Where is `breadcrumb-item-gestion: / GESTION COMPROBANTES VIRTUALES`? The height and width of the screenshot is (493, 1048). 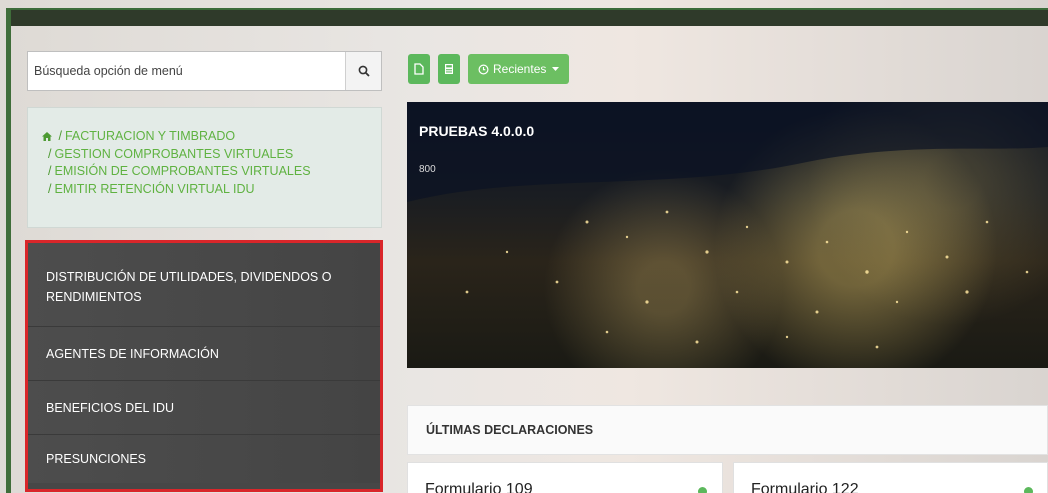 breadcrumb-item-gestion: / GESTION COMPROBANTES VIRTUALES is located at coordinates (205, 155).